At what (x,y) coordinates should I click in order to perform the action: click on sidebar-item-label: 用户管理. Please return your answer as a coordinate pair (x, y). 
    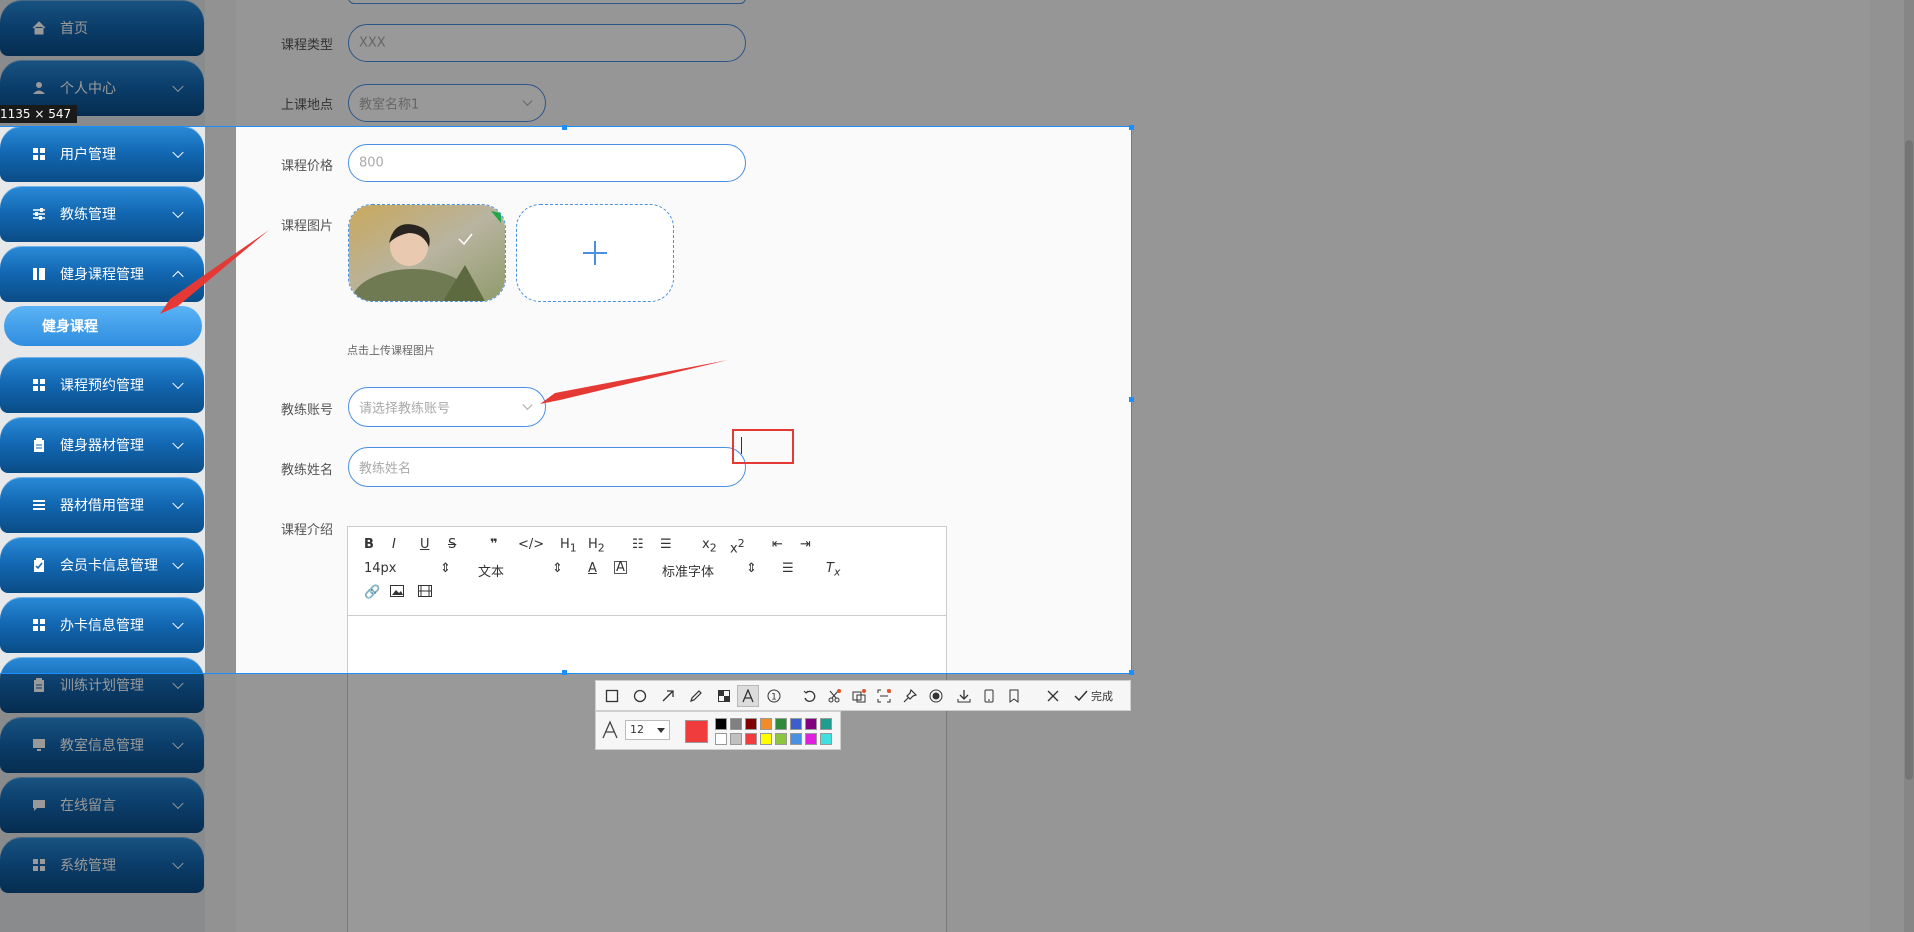
    Looking at the image, I should click on (88, 155).